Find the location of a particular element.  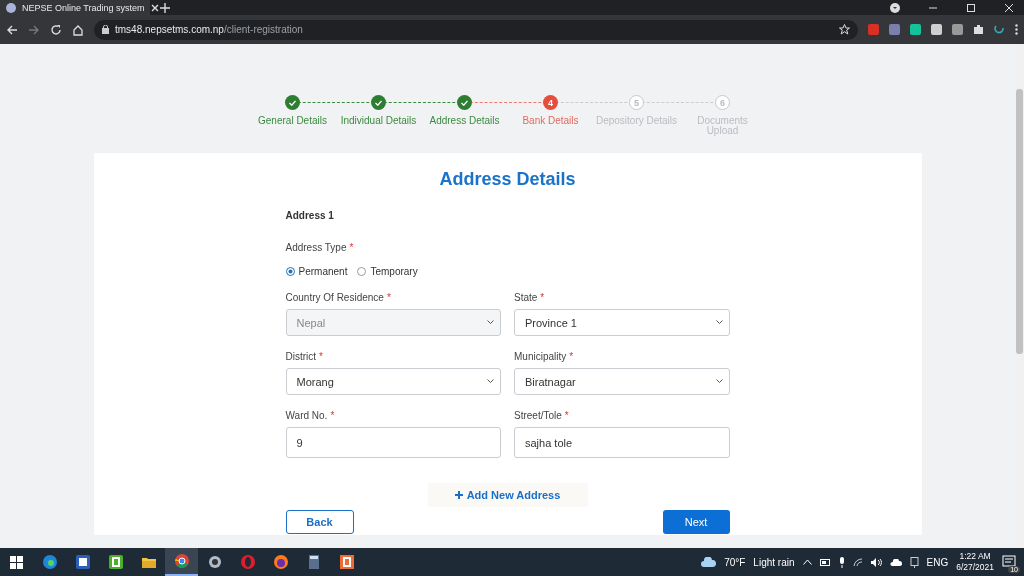

maximize-icon is located at coordinates (971, 7).